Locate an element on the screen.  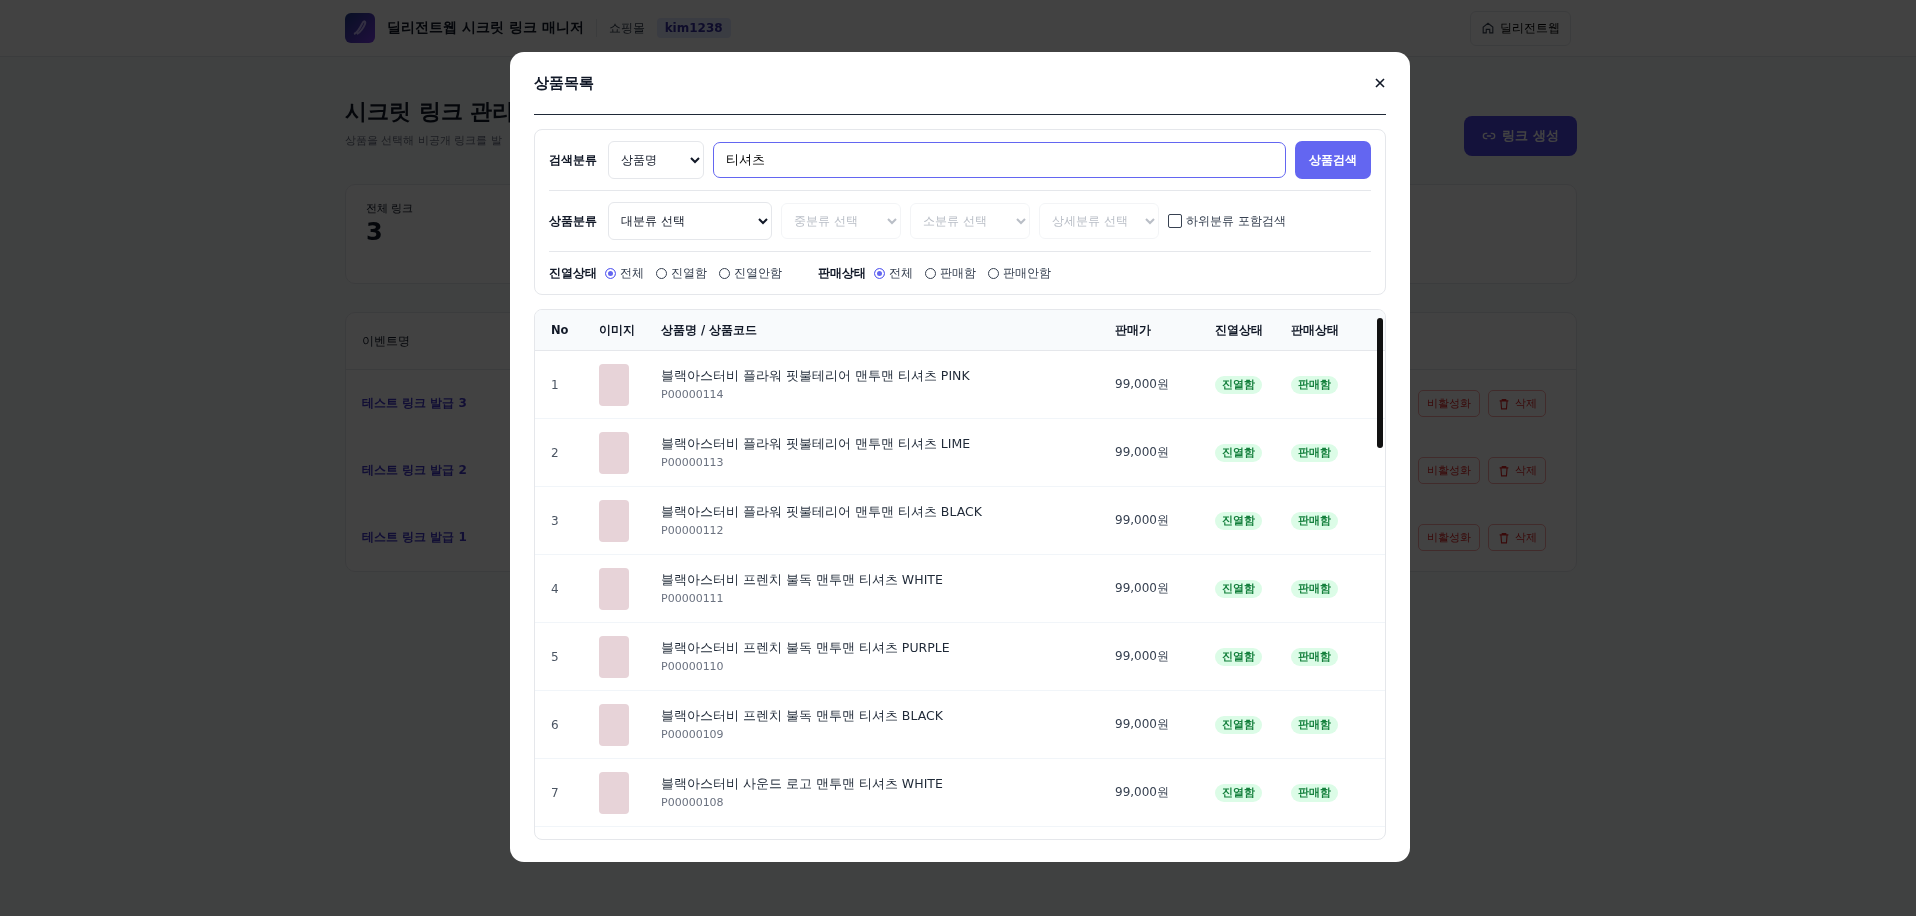
category-select: 대분류 선택 is located at coordinates (690, 221).